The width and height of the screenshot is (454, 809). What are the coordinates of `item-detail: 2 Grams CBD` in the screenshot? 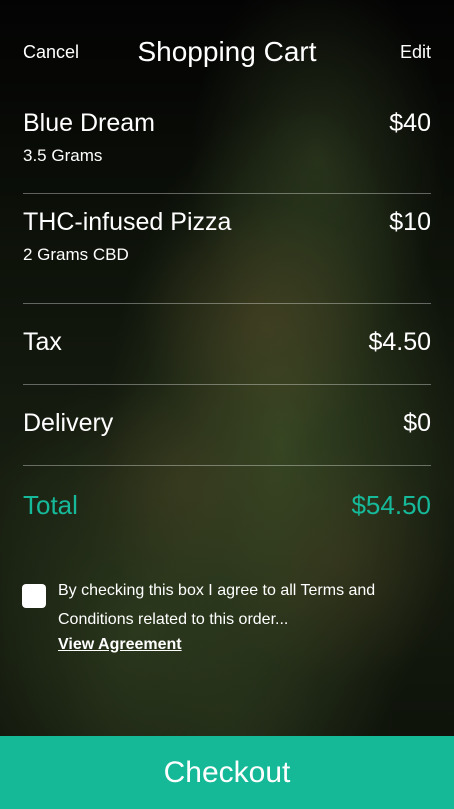 It's located at (76, 254).